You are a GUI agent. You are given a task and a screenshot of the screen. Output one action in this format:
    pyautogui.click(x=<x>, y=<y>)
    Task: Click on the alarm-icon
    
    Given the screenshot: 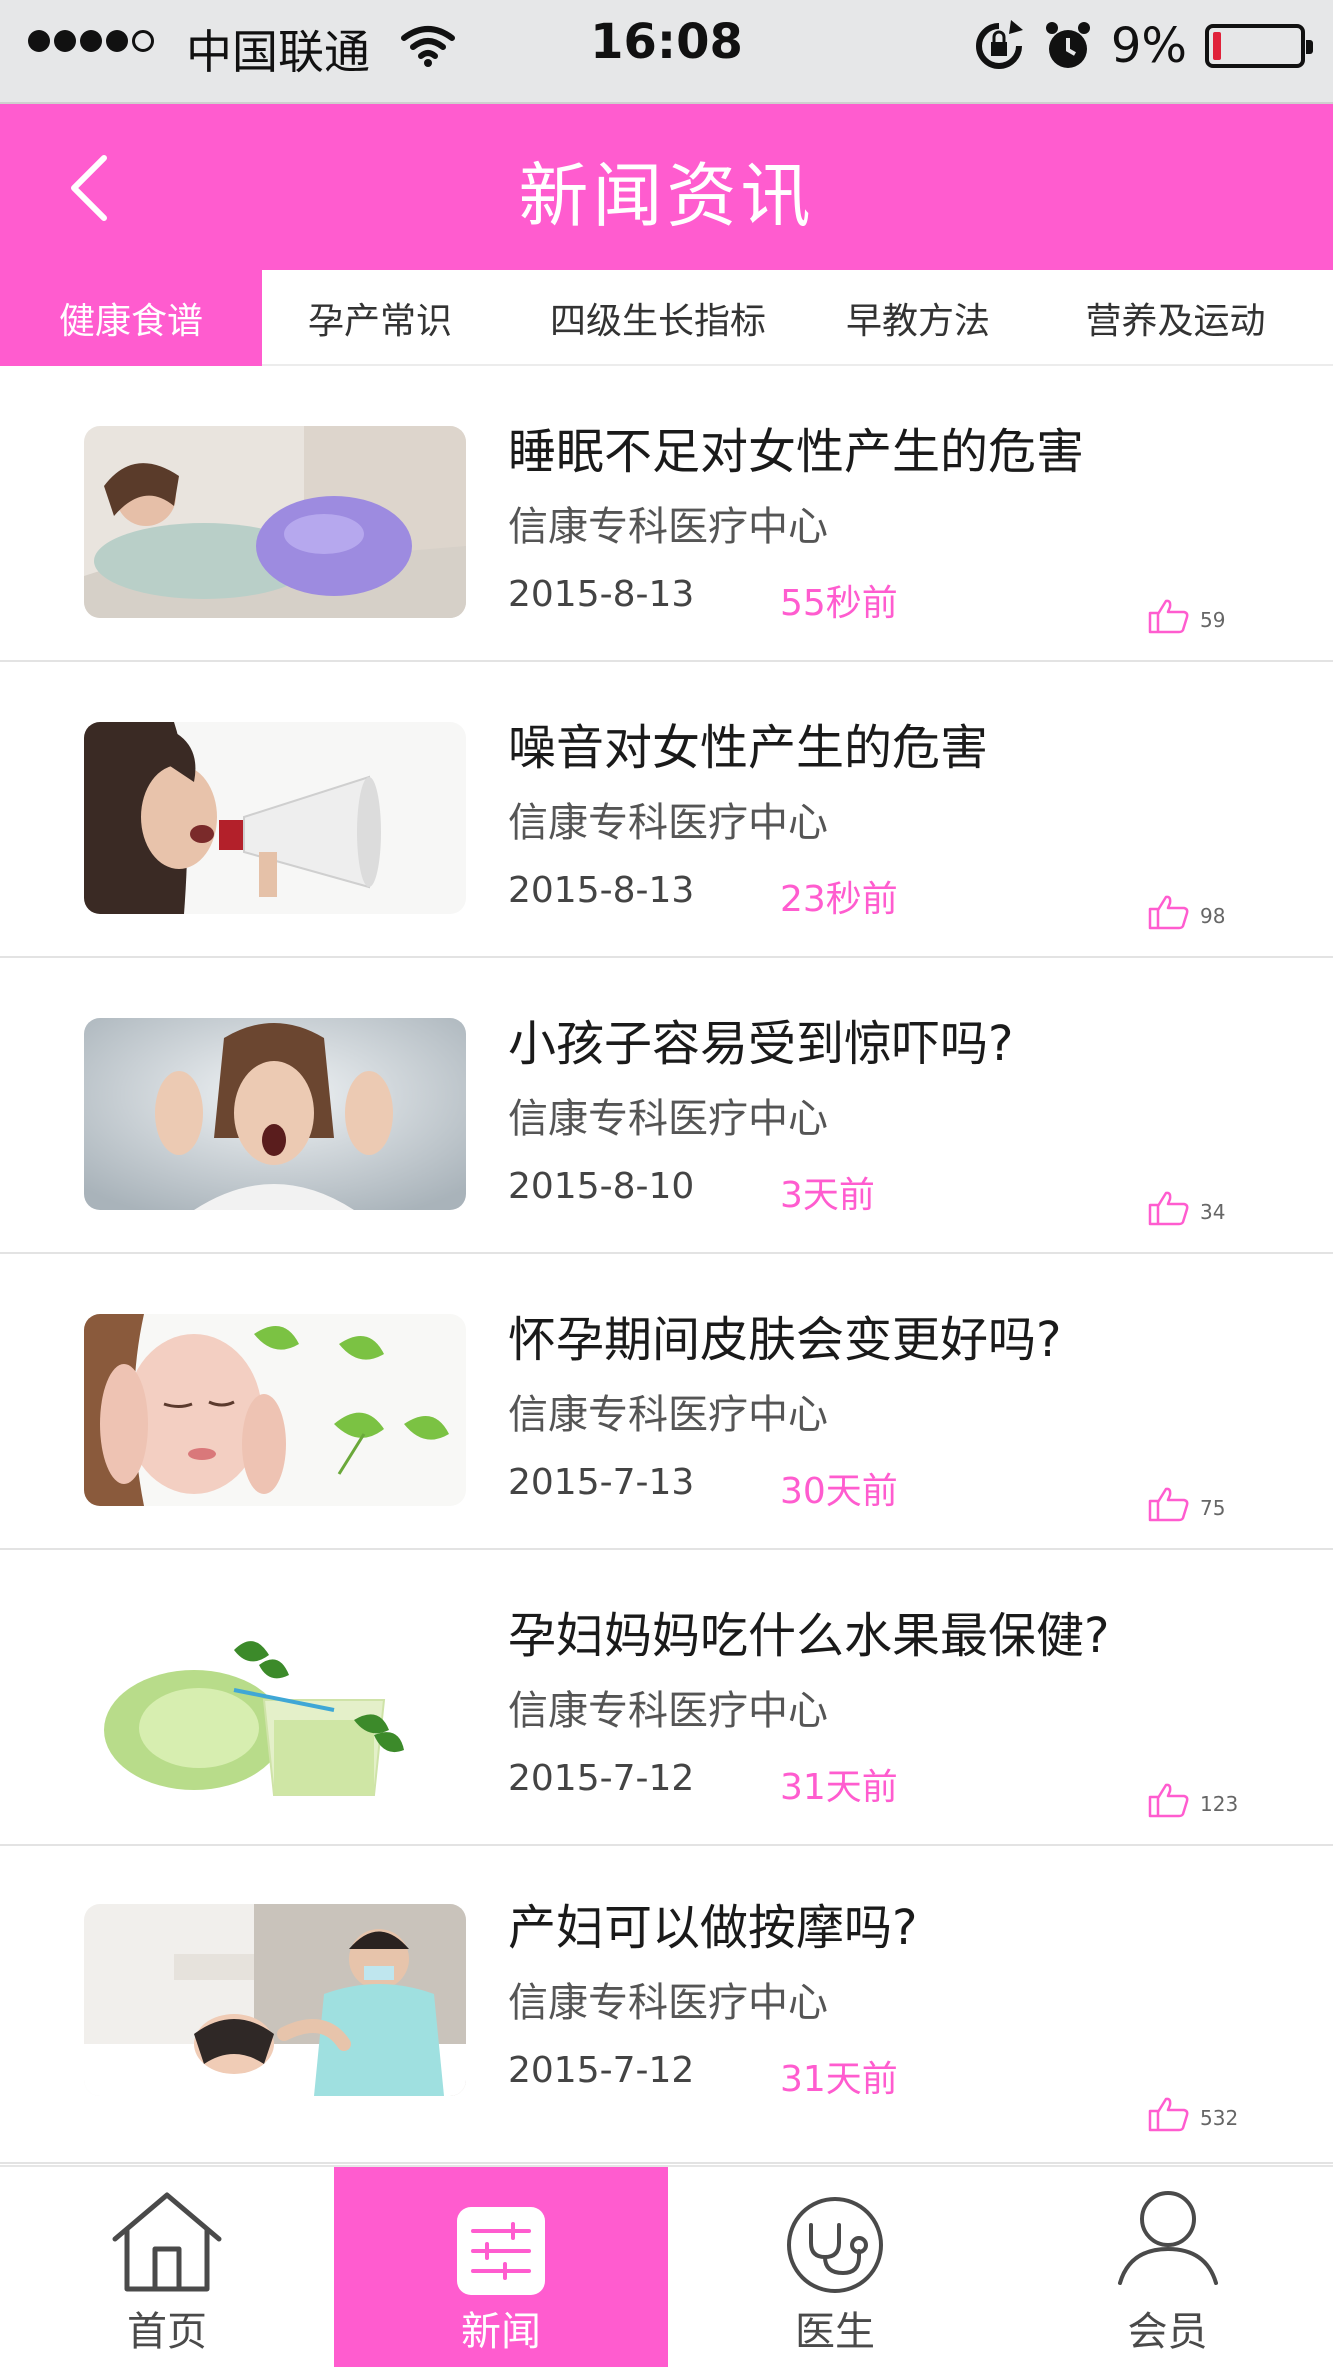 What is the action you would take?
    pyautogui.click(x=1067, y=45)
    